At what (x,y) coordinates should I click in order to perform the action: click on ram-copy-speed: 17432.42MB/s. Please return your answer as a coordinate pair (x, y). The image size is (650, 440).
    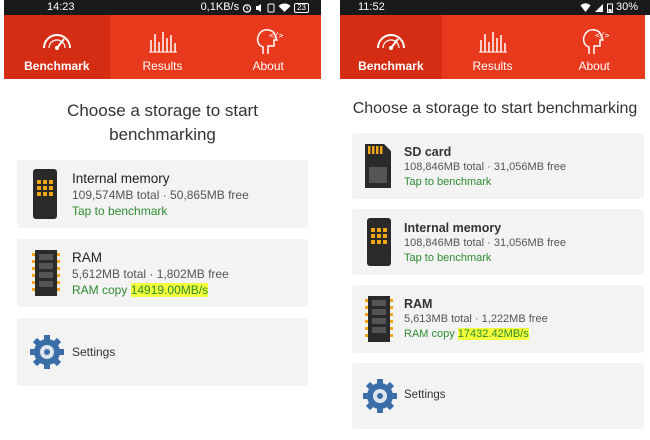
    Looking at the image, I should click on (493, 334).